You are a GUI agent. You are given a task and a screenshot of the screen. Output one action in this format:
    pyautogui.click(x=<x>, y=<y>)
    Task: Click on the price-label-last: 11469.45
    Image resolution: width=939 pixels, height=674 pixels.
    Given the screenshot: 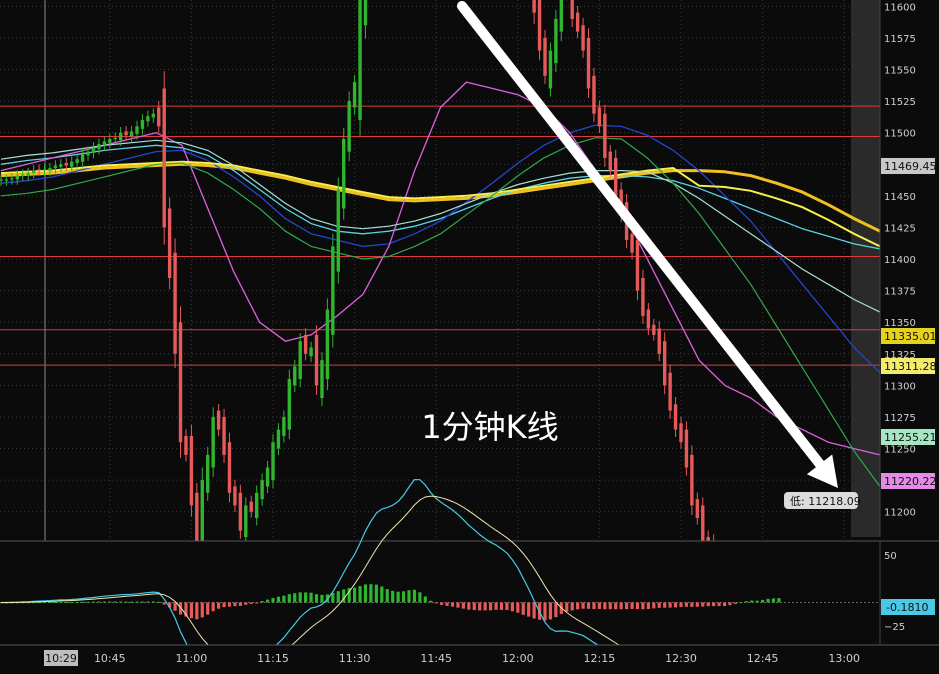 What is the action you would take?
    pyautogui.click(x=909, y=166)
    